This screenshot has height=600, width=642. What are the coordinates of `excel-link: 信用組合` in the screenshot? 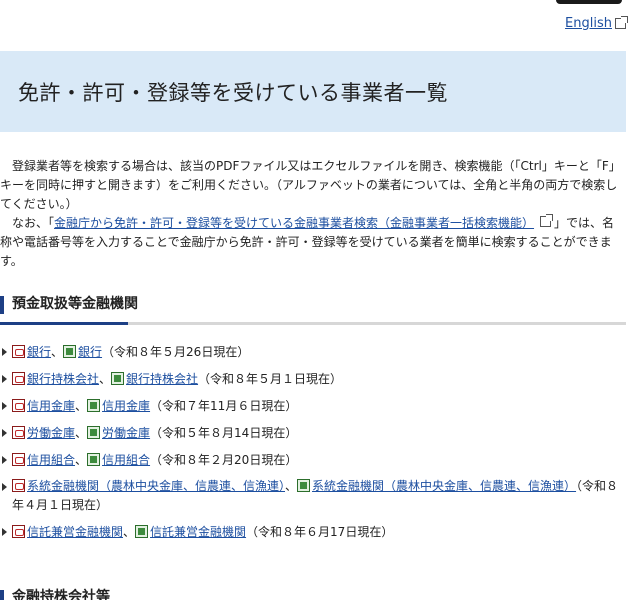 It's located at (126, 460).